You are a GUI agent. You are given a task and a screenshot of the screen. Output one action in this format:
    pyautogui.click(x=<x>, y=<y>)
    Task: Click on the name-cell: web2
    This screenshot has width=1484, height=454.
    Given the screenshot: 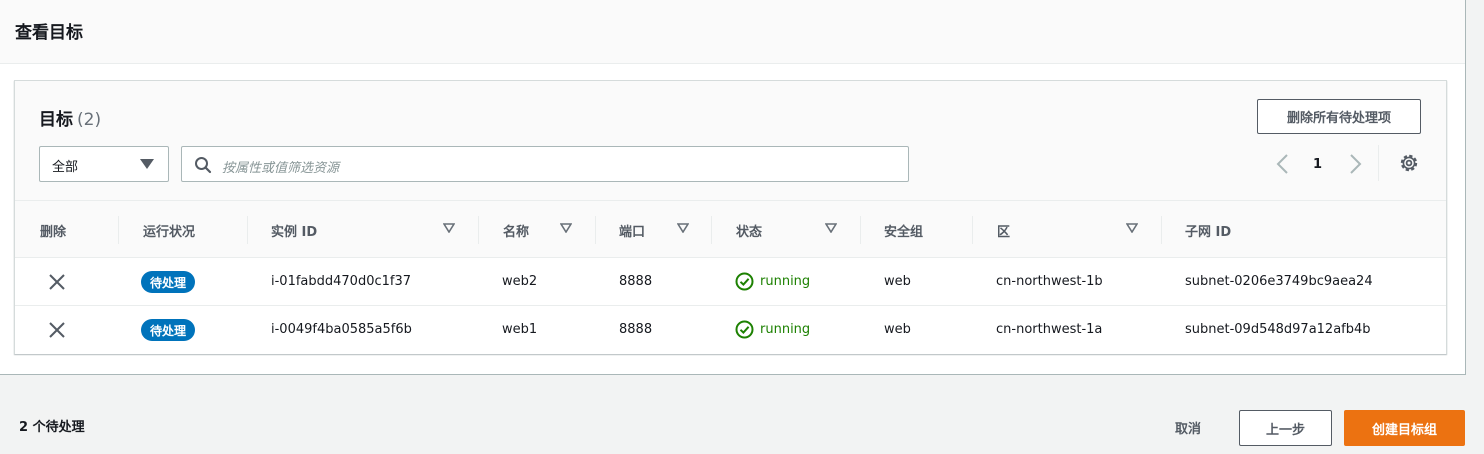 What is the action you would take?
    pyautogui.click(x=520, y=281)
    